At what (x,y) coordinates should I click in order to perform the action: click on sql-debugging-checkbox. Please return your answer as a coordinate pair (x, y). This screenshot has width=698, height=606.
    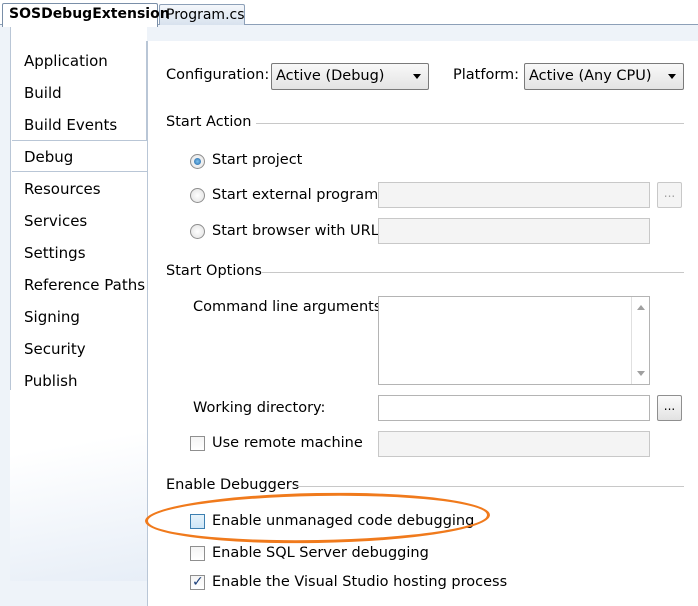
    Looking at the image, I should click on (197, 553).